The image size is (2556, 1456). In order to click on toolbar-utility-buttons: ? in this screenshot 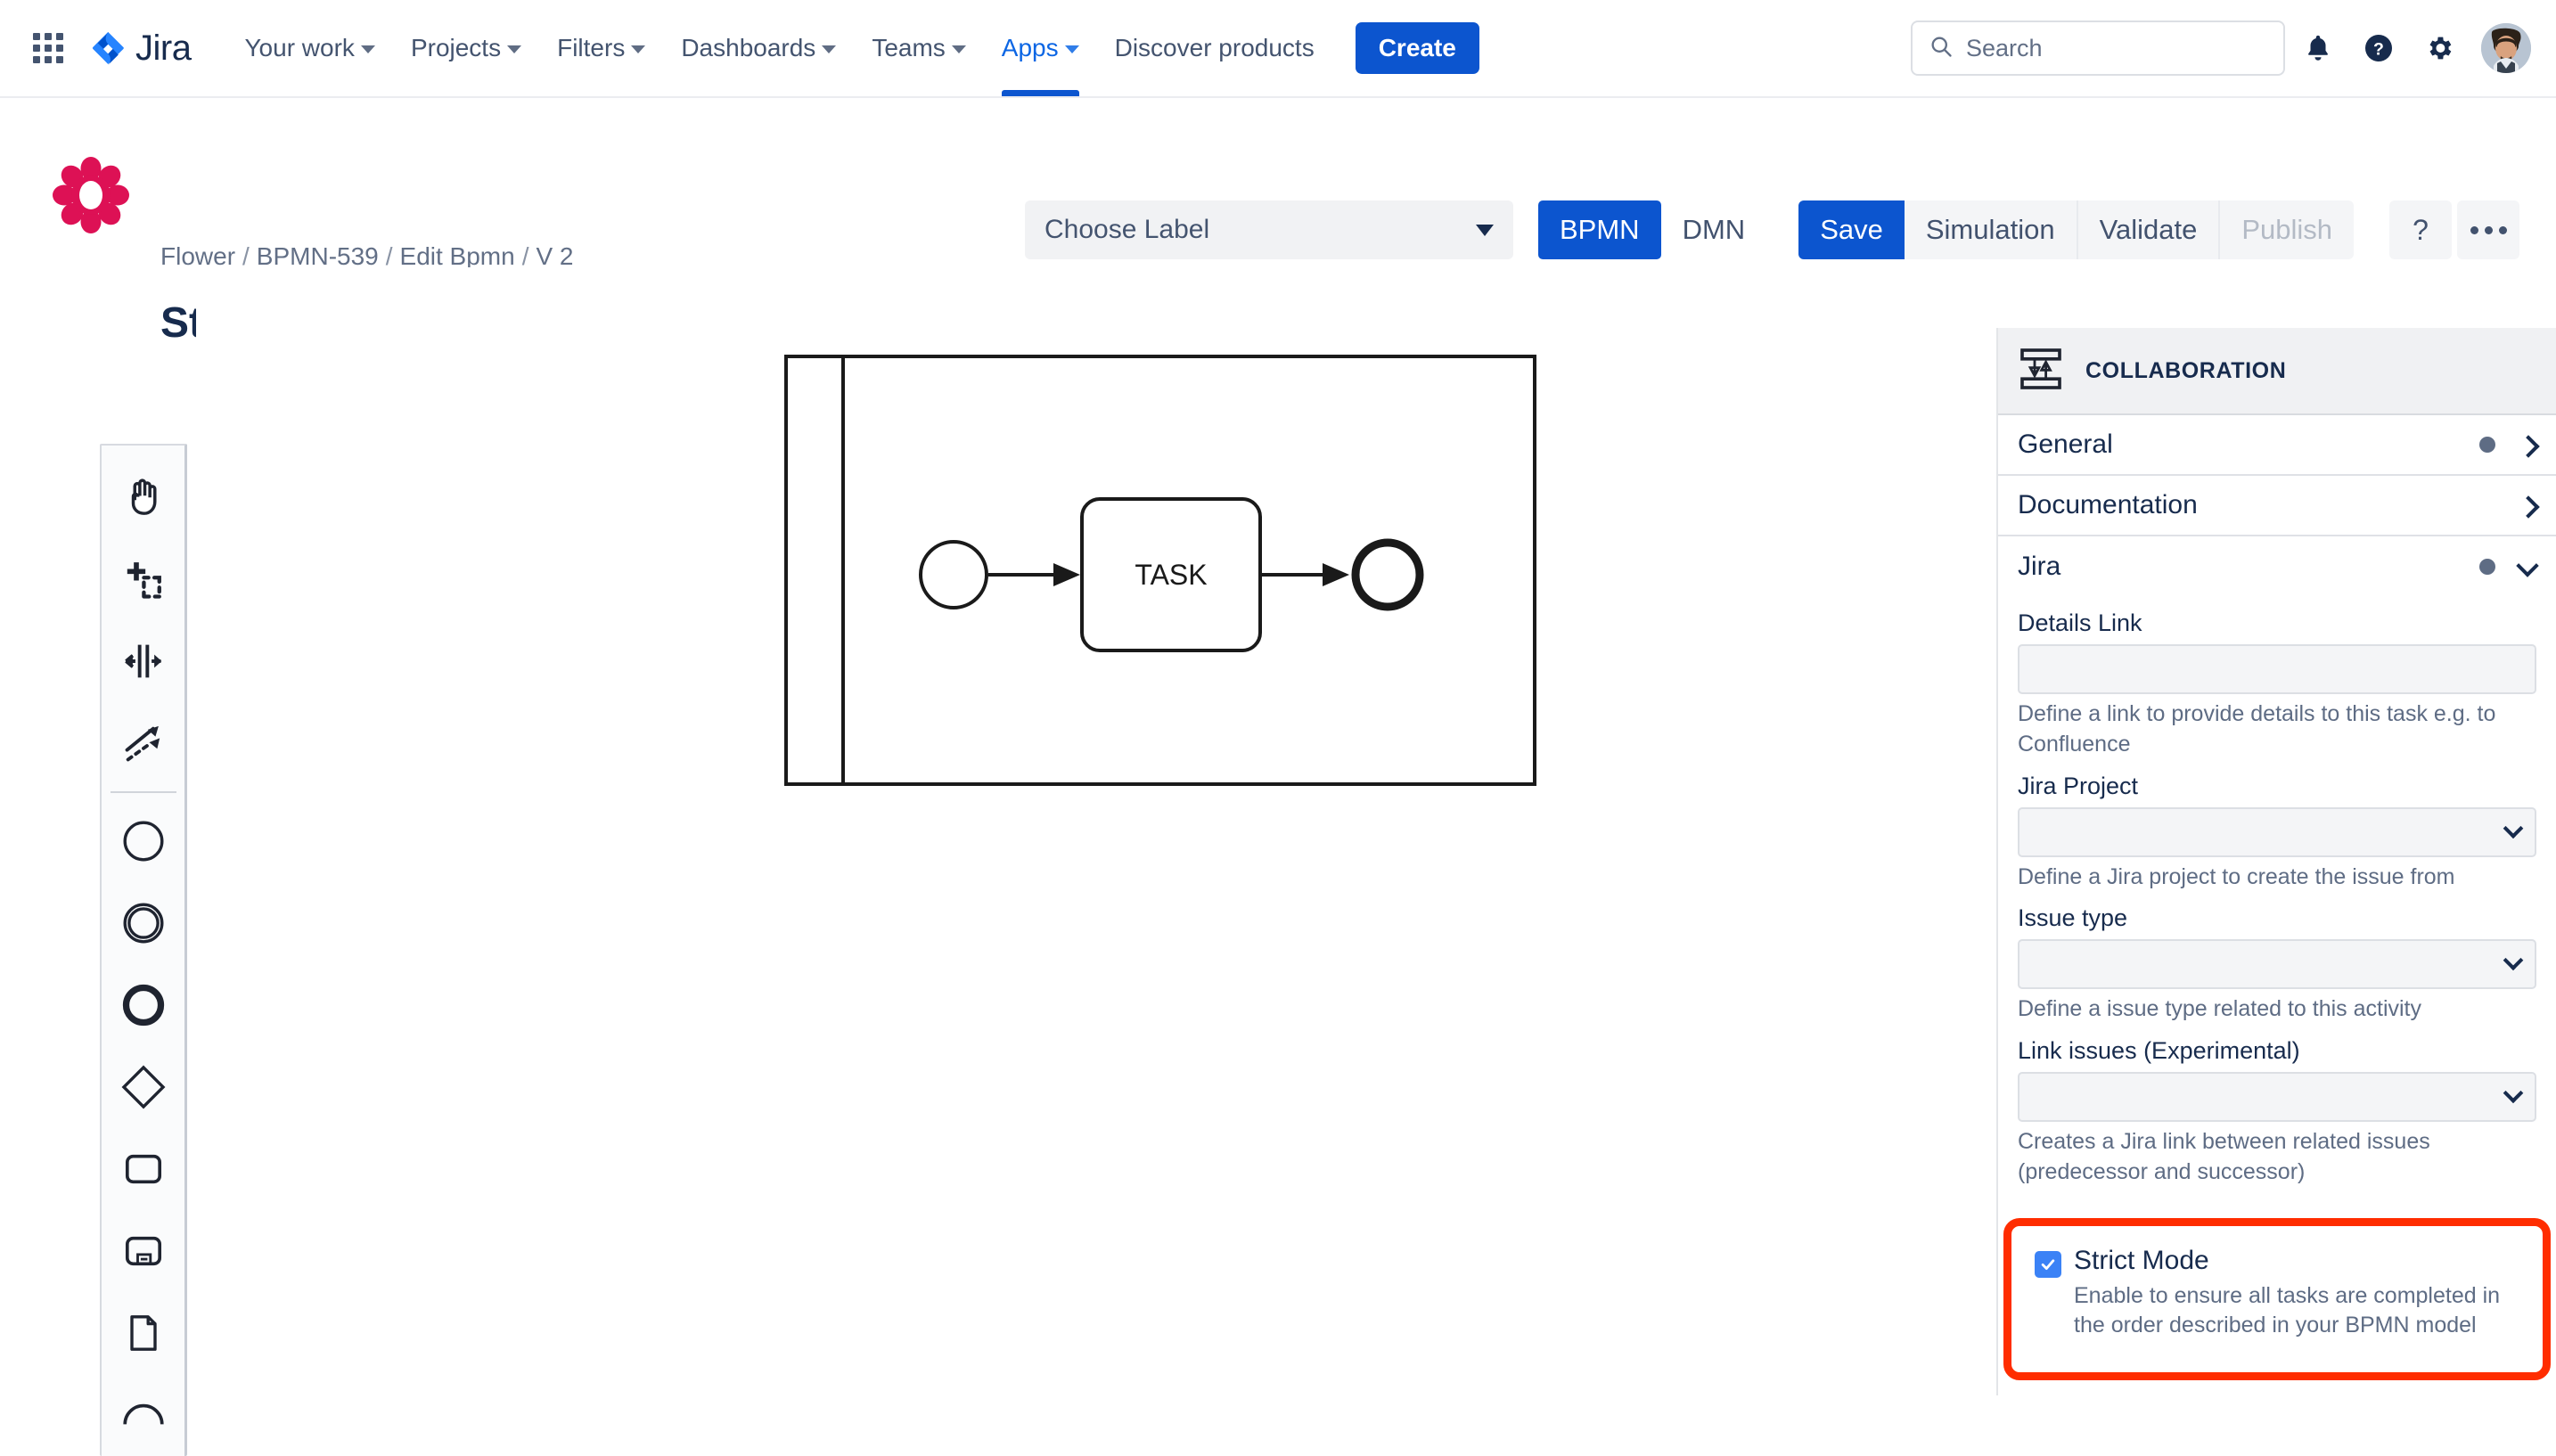, I will do `click(2455, 230)`.